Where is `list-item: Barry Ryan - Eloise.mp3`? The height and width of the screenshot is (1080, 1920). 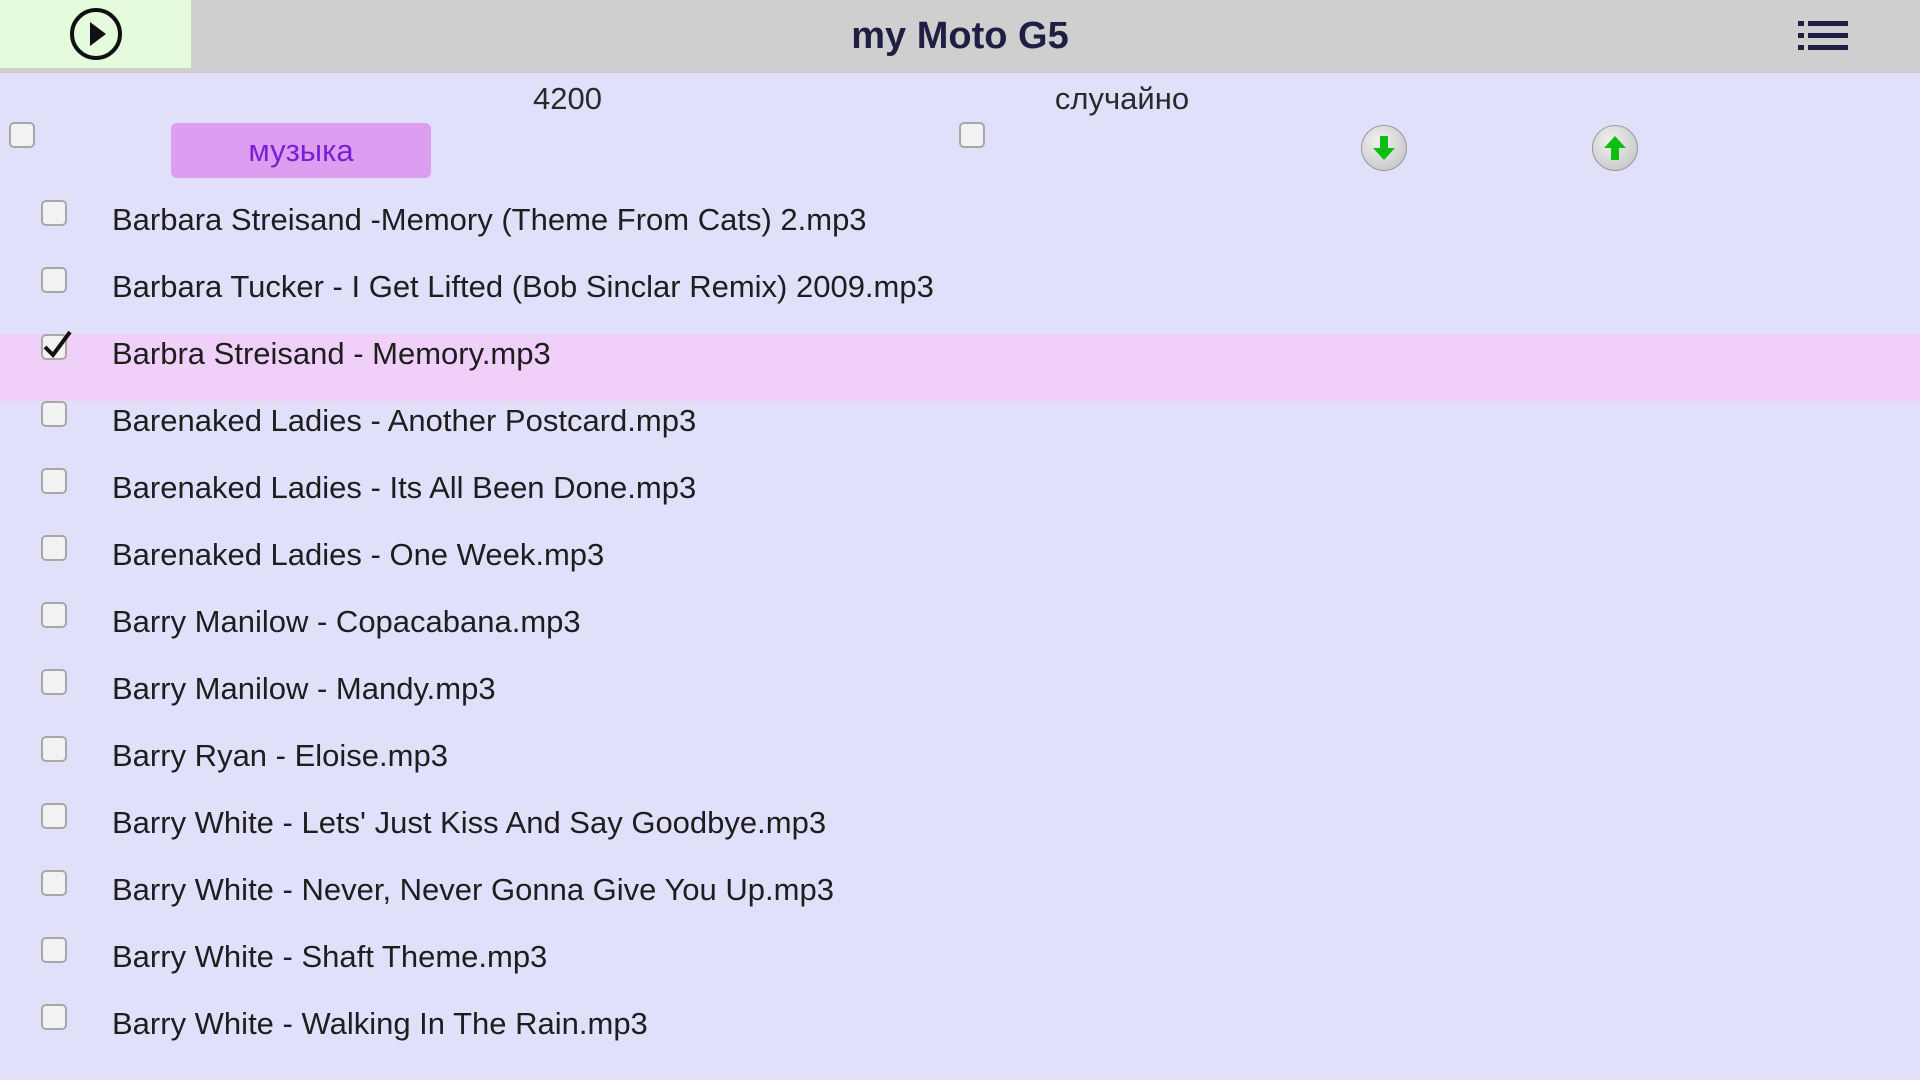 list-item: Barry Ryan - Eloise.mp3 is located at coordinates (960, 769).